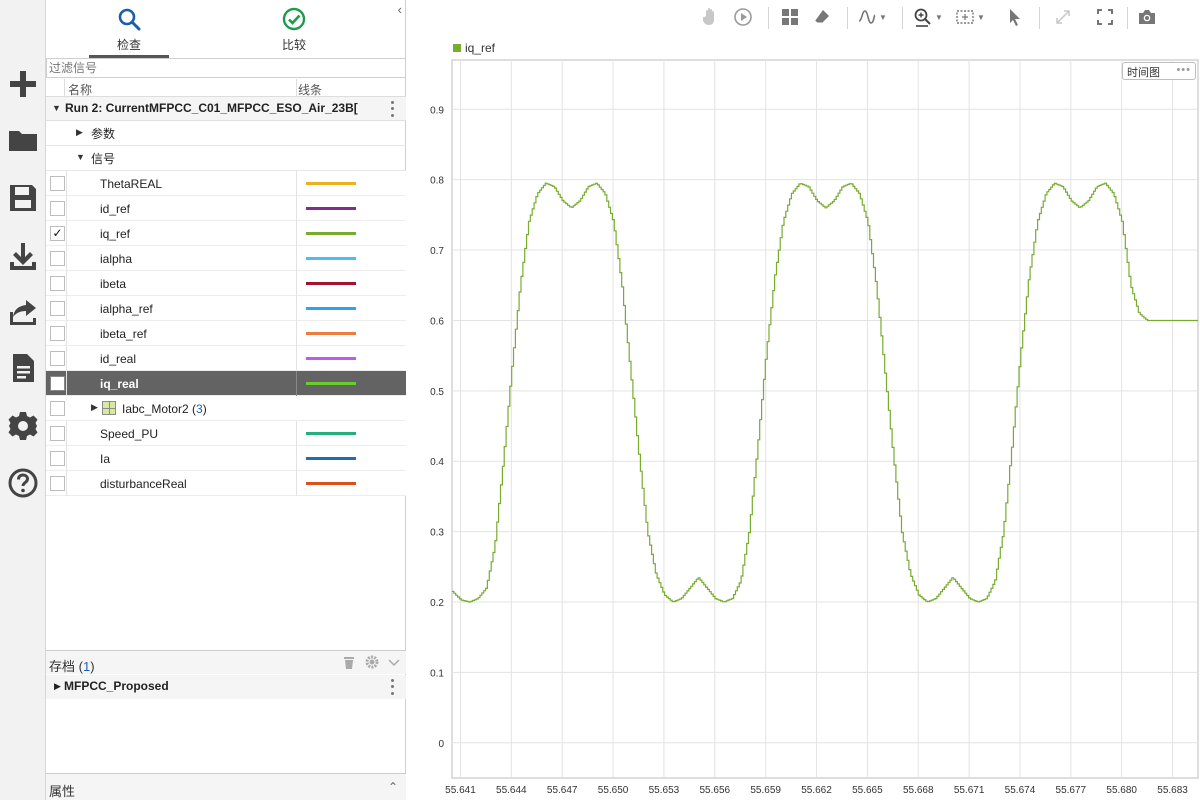 The width and height of the screenshot is (1200, 800). I want to click on expand-params-icon: ▶, so click(79, 132).